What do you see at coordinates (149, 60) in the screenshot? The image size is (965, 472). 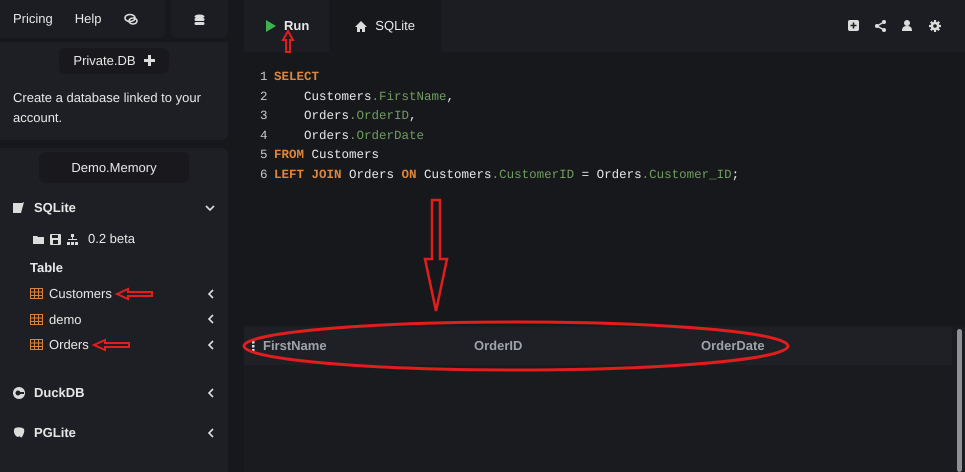 I see `plus-icon` at bounding box center [149, 60].